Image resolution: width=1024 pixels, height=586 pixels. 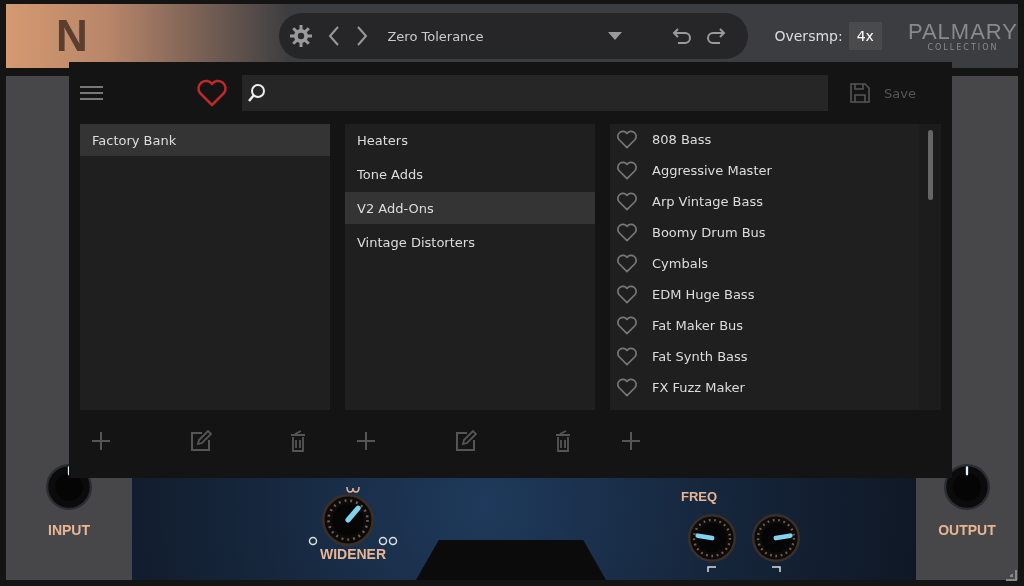 I want to click on preset-item: Fat Maker Bus, so click(x=698, y=325).